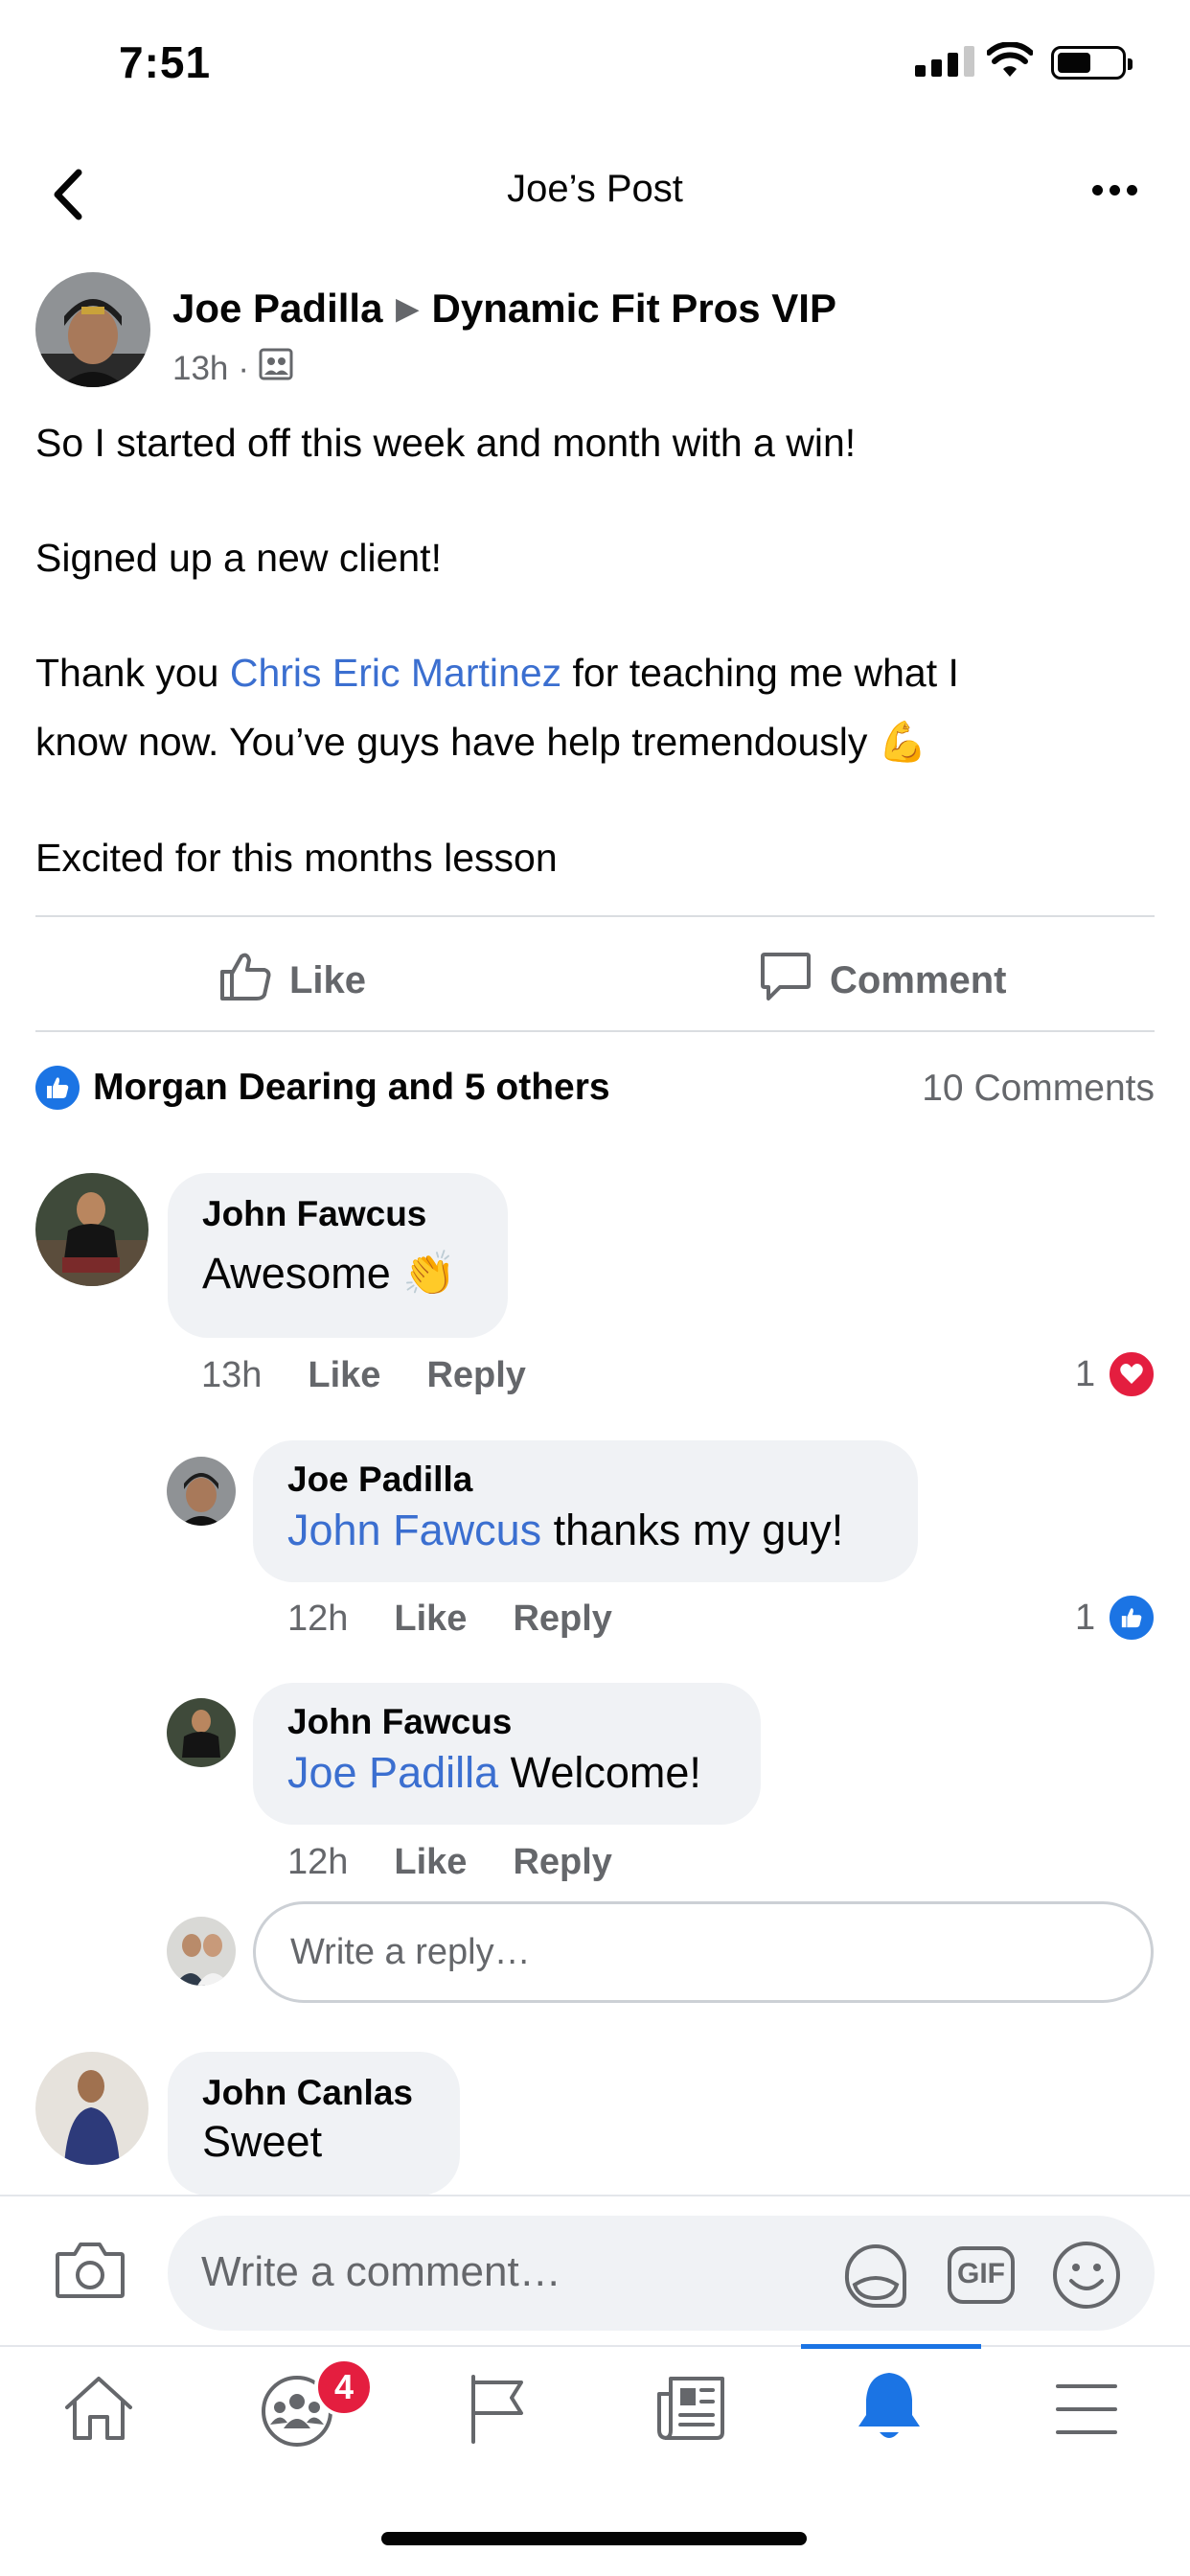  What do you see at coordinates (476, 1375) in the screenshot?
I see `comment-reply-button: Reply` at bounding box center [476, 1375].